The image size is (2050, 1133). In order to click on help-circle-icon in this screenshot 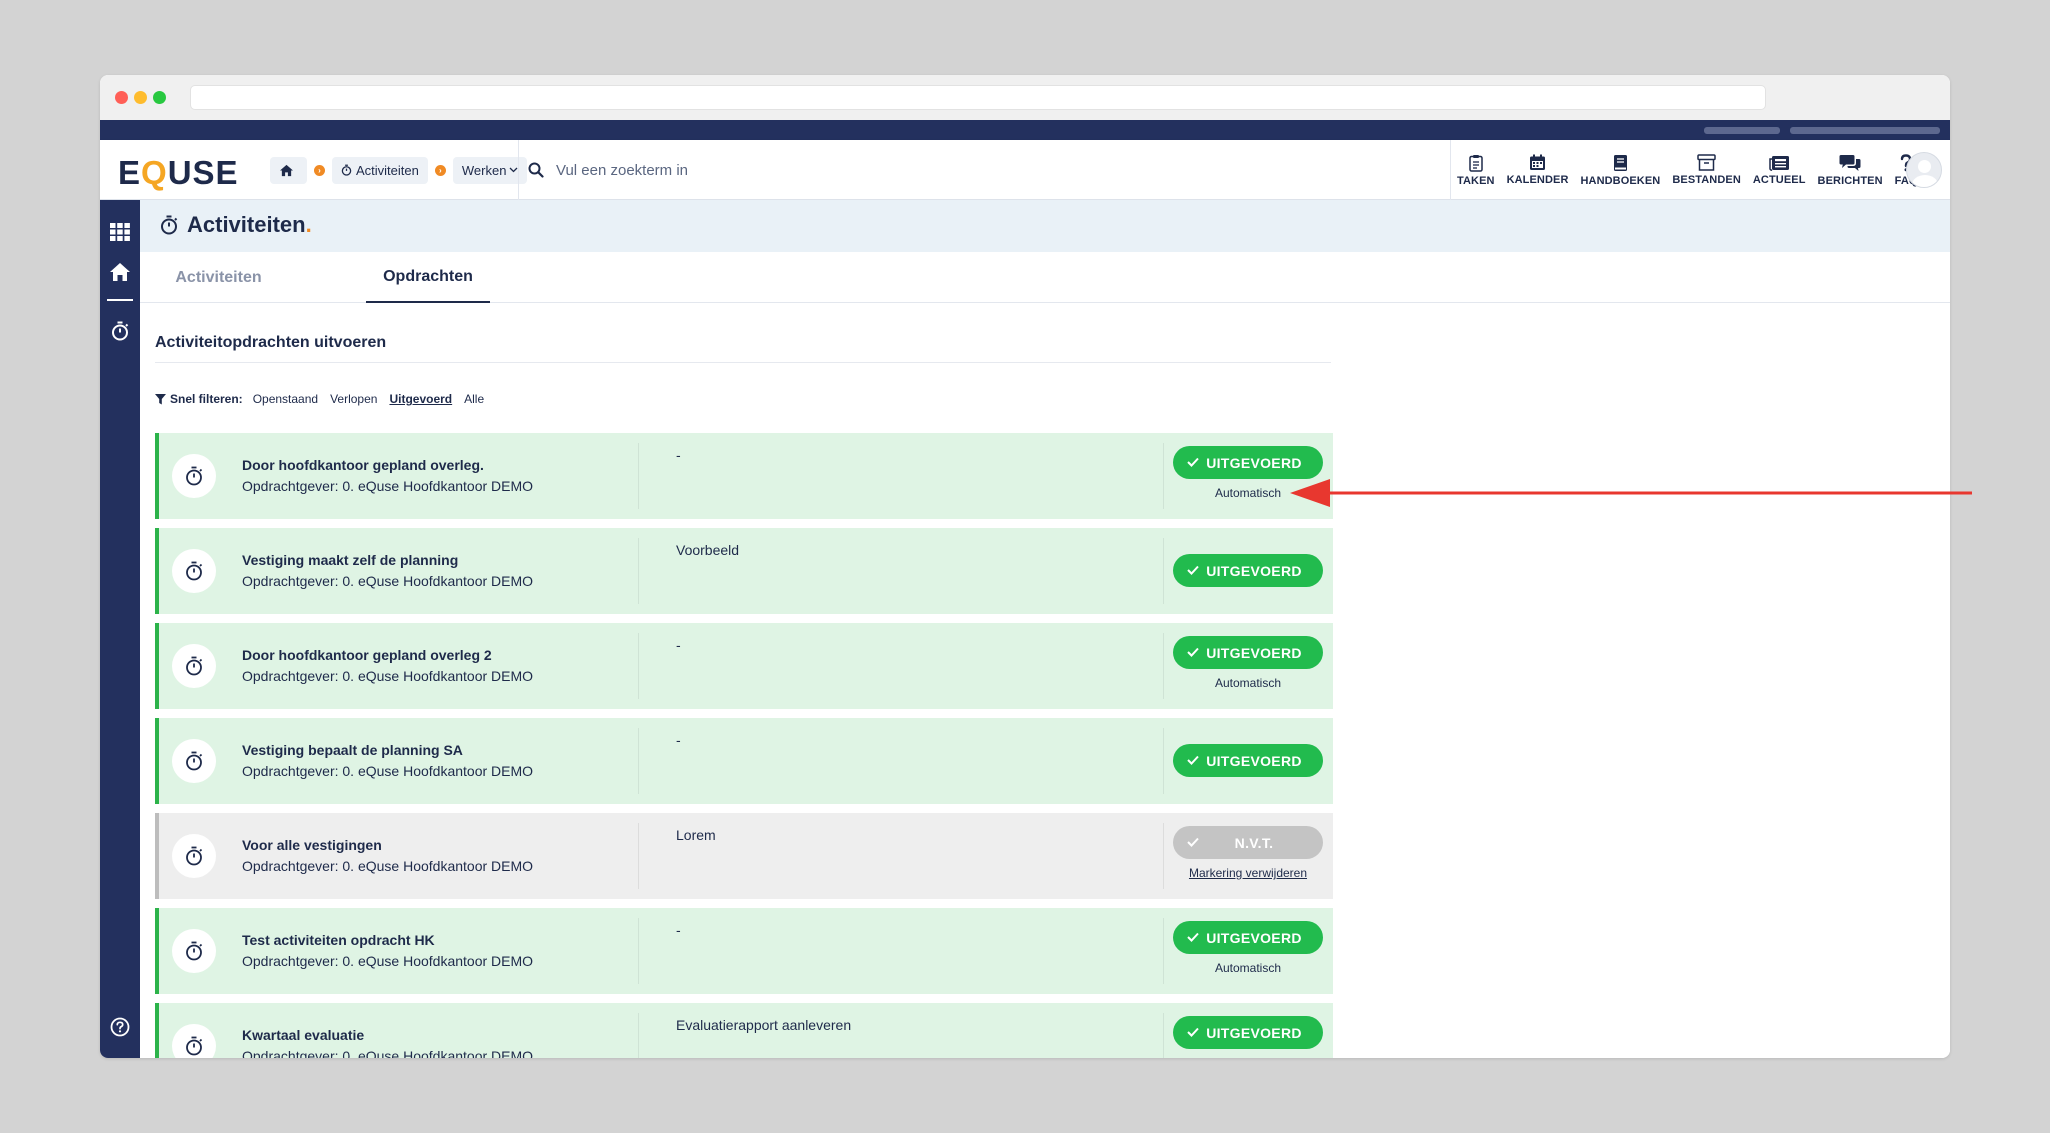, I will do `click(120, 1027)`.